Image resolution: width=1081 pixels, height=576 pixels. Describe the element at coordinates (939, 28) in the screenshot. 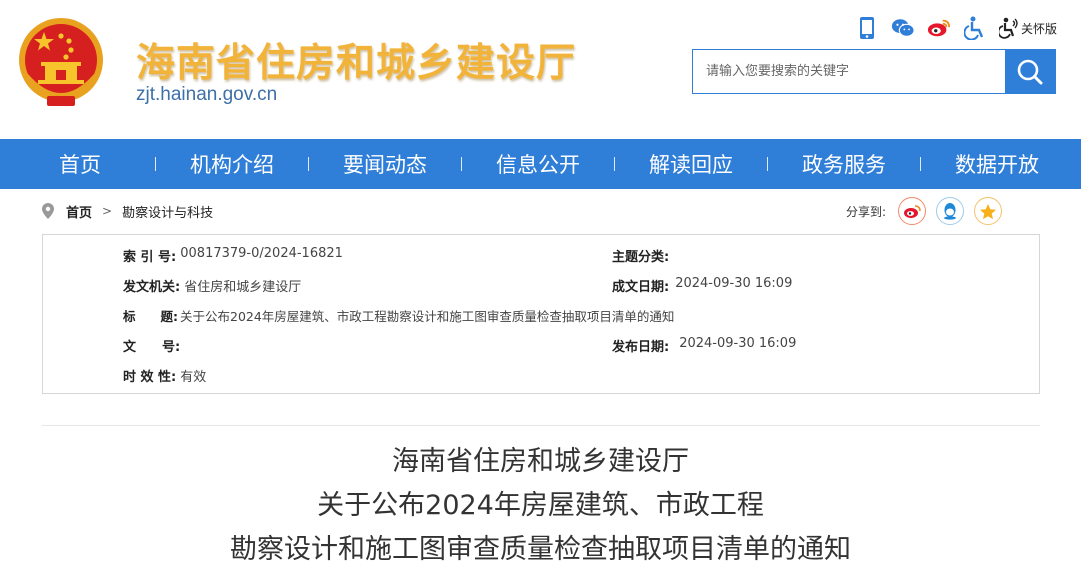

I see `weibo-icon` at that location.